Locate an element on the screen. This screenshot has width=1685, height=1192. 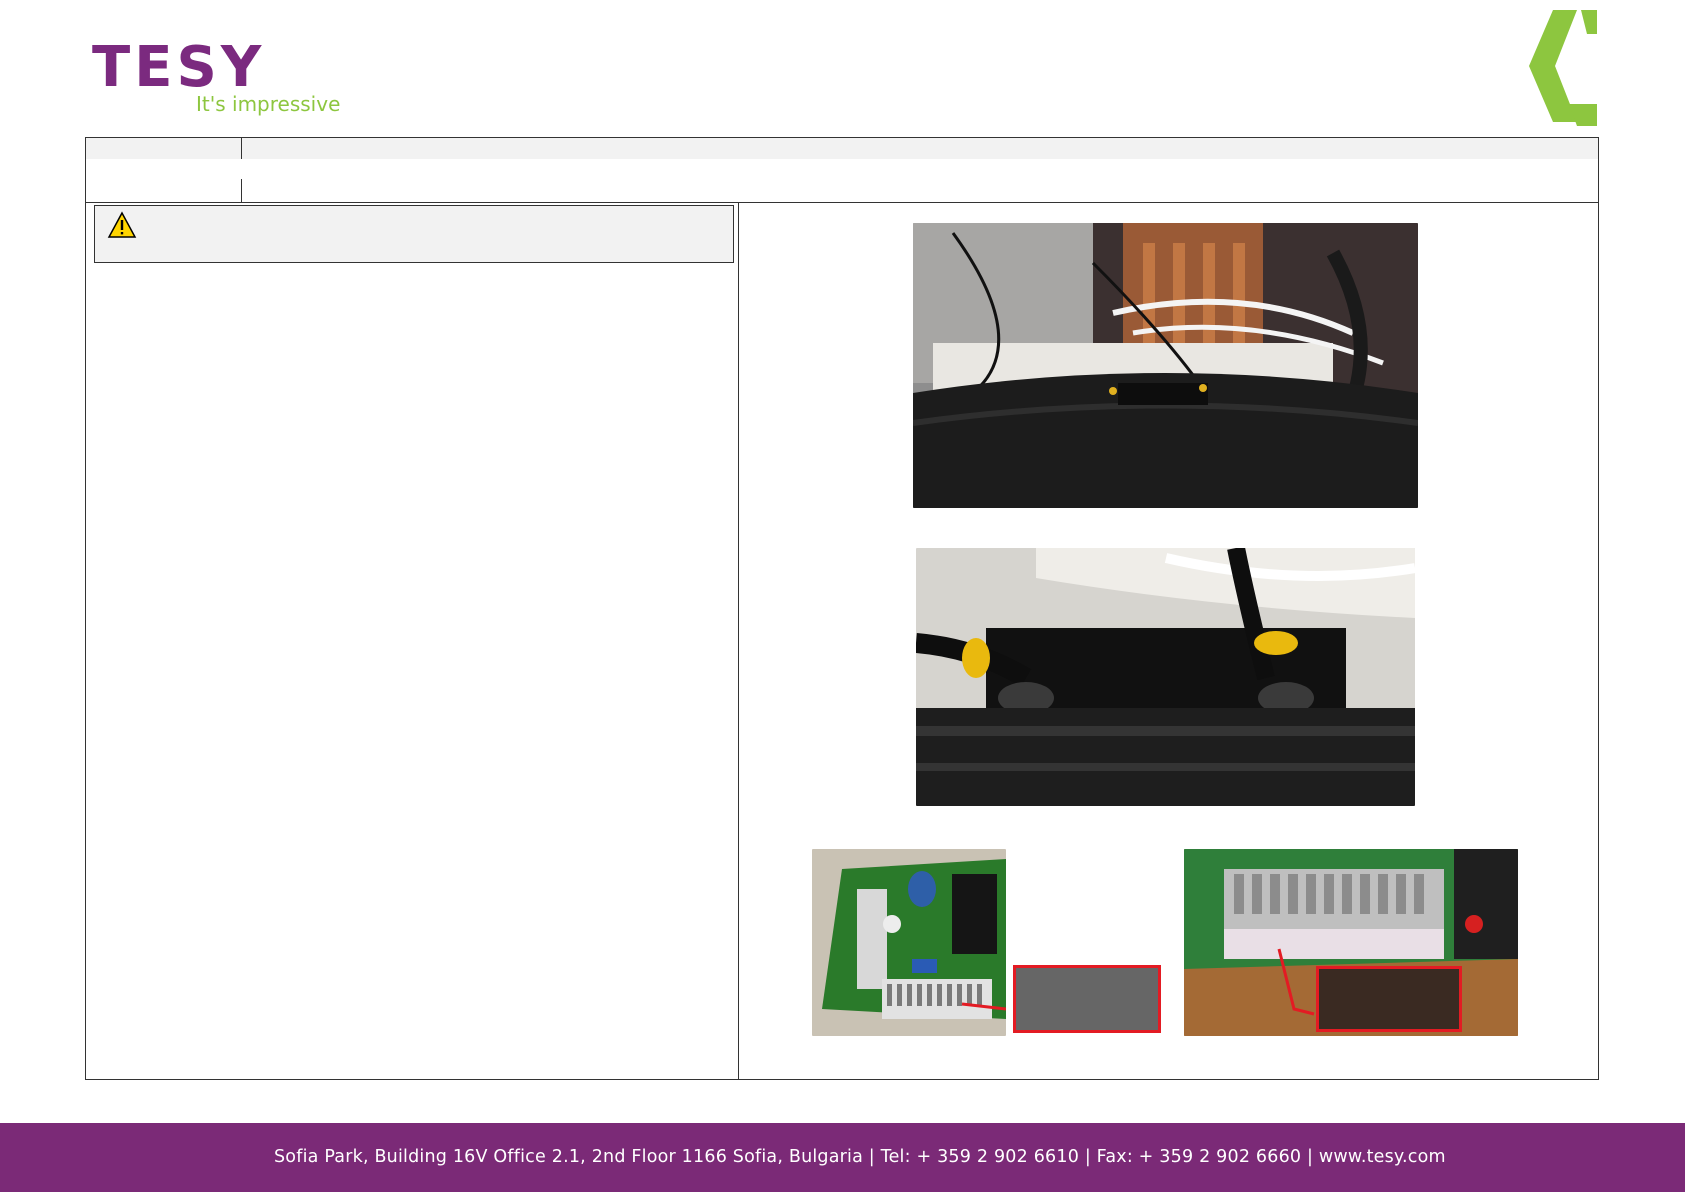
logo-tagline: It's impressive is located at coordinates (268, 104).